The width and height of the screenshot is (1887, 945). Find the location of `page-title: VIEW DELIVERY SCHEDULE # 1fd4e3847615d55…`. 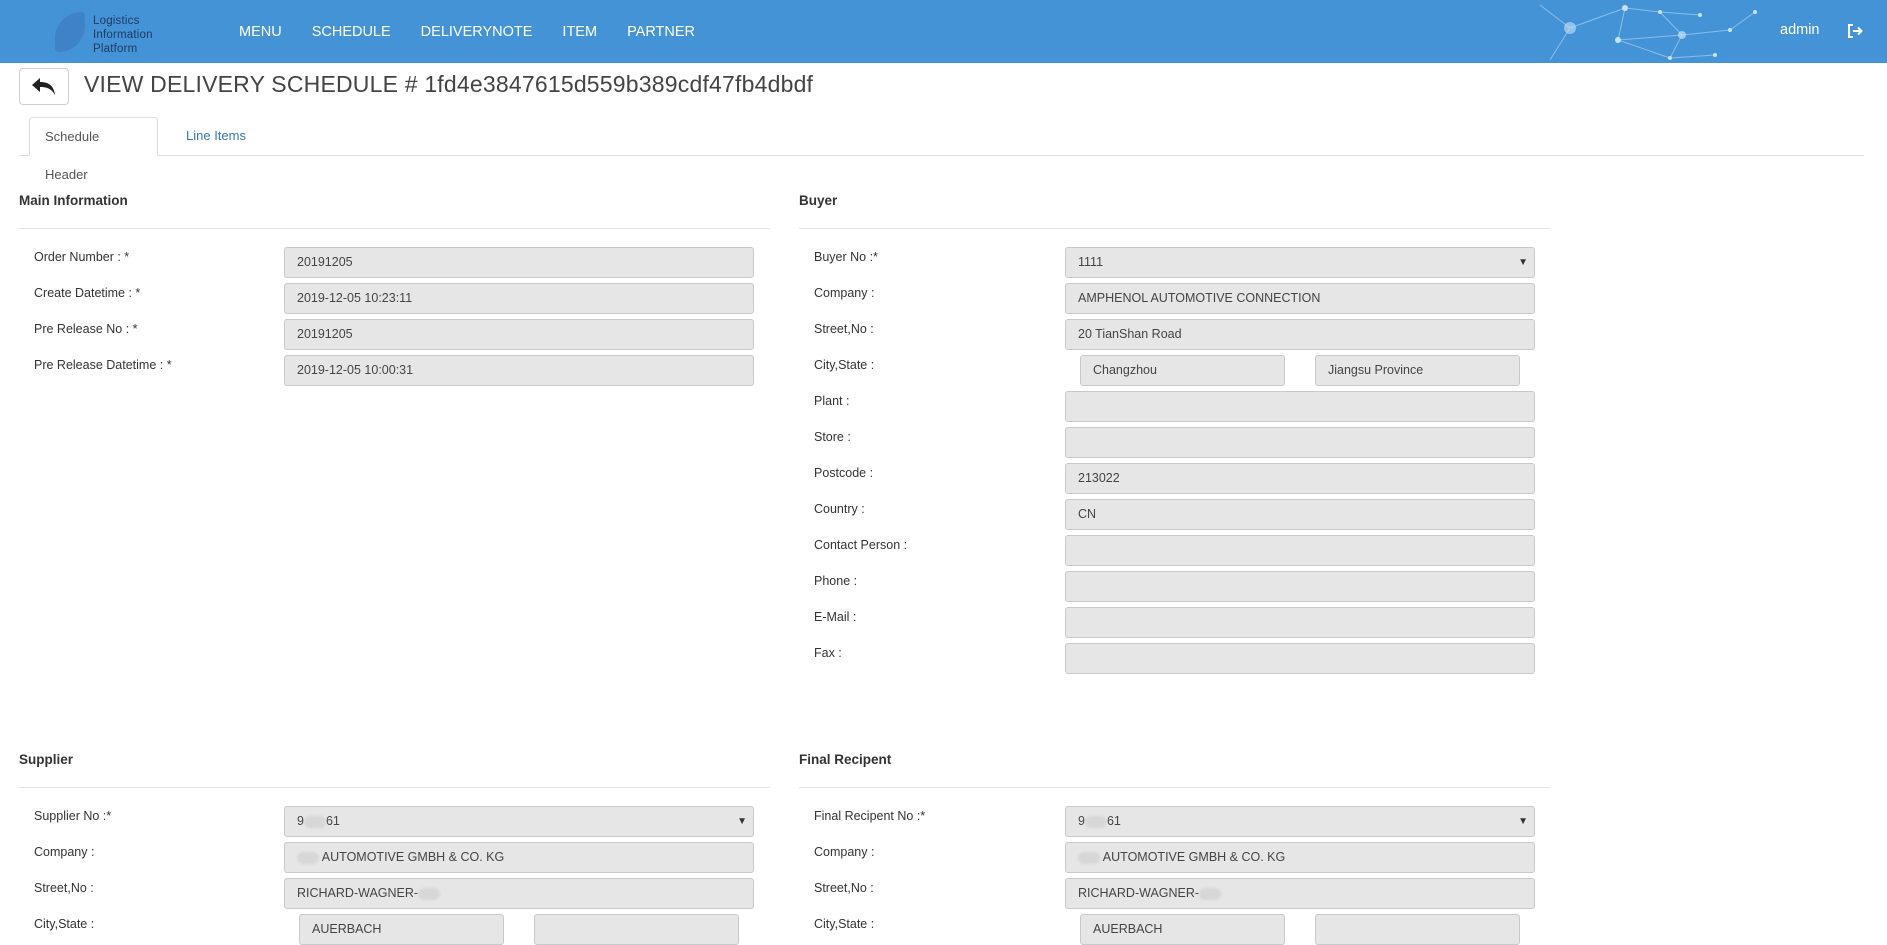

page-title: VIEW DELIVERY SCHEDULE # 1fd4e3847615d55… is located at coordinates (449, 84).